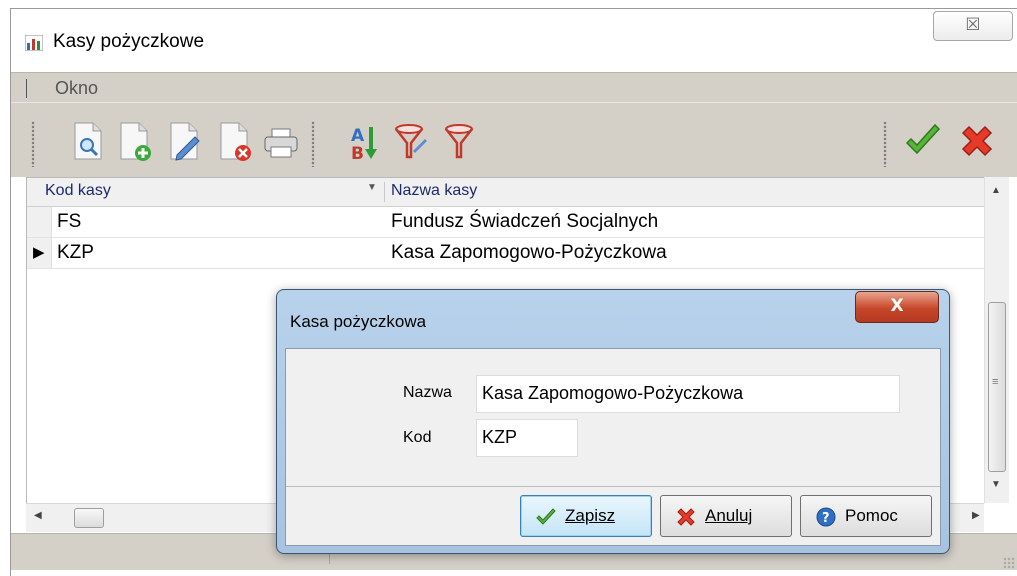 The height and width of the screenshot is (576, 1017). I want to click on cancel-button, so click(977, 141).